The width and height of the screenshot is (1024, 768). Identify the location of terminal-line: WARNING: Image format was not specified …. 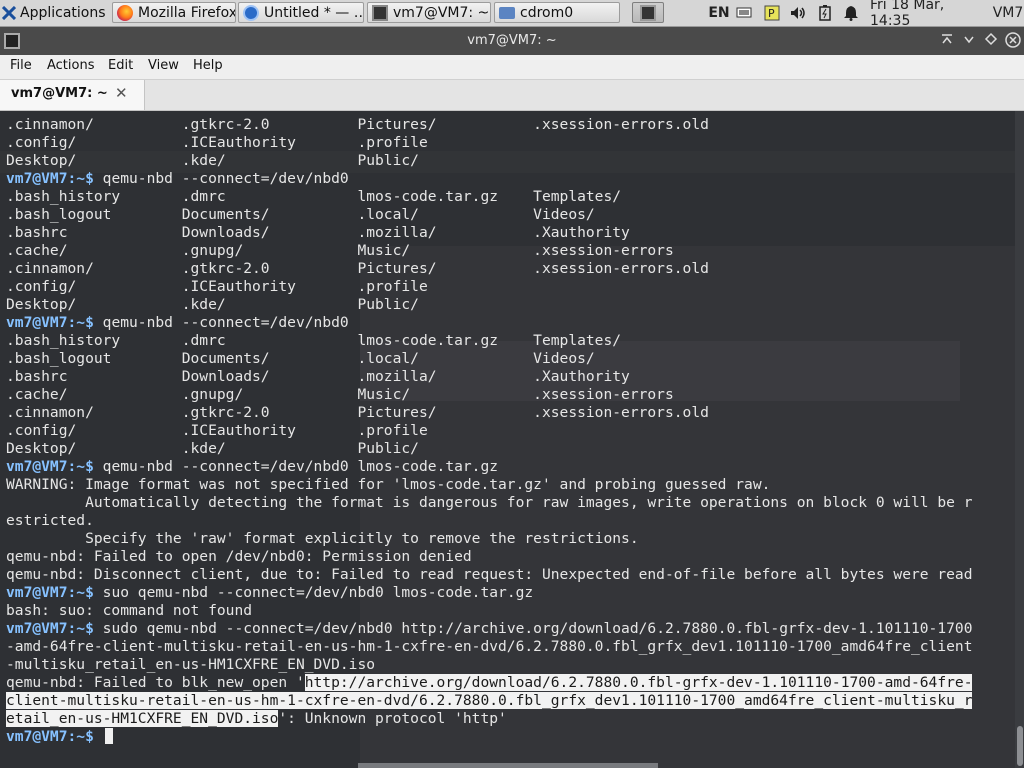
(388, 484).